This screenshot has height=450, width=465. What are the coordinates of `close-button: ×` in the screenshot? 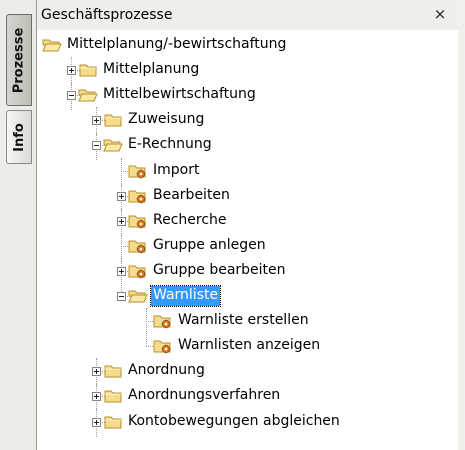 It's located at (440, 14).